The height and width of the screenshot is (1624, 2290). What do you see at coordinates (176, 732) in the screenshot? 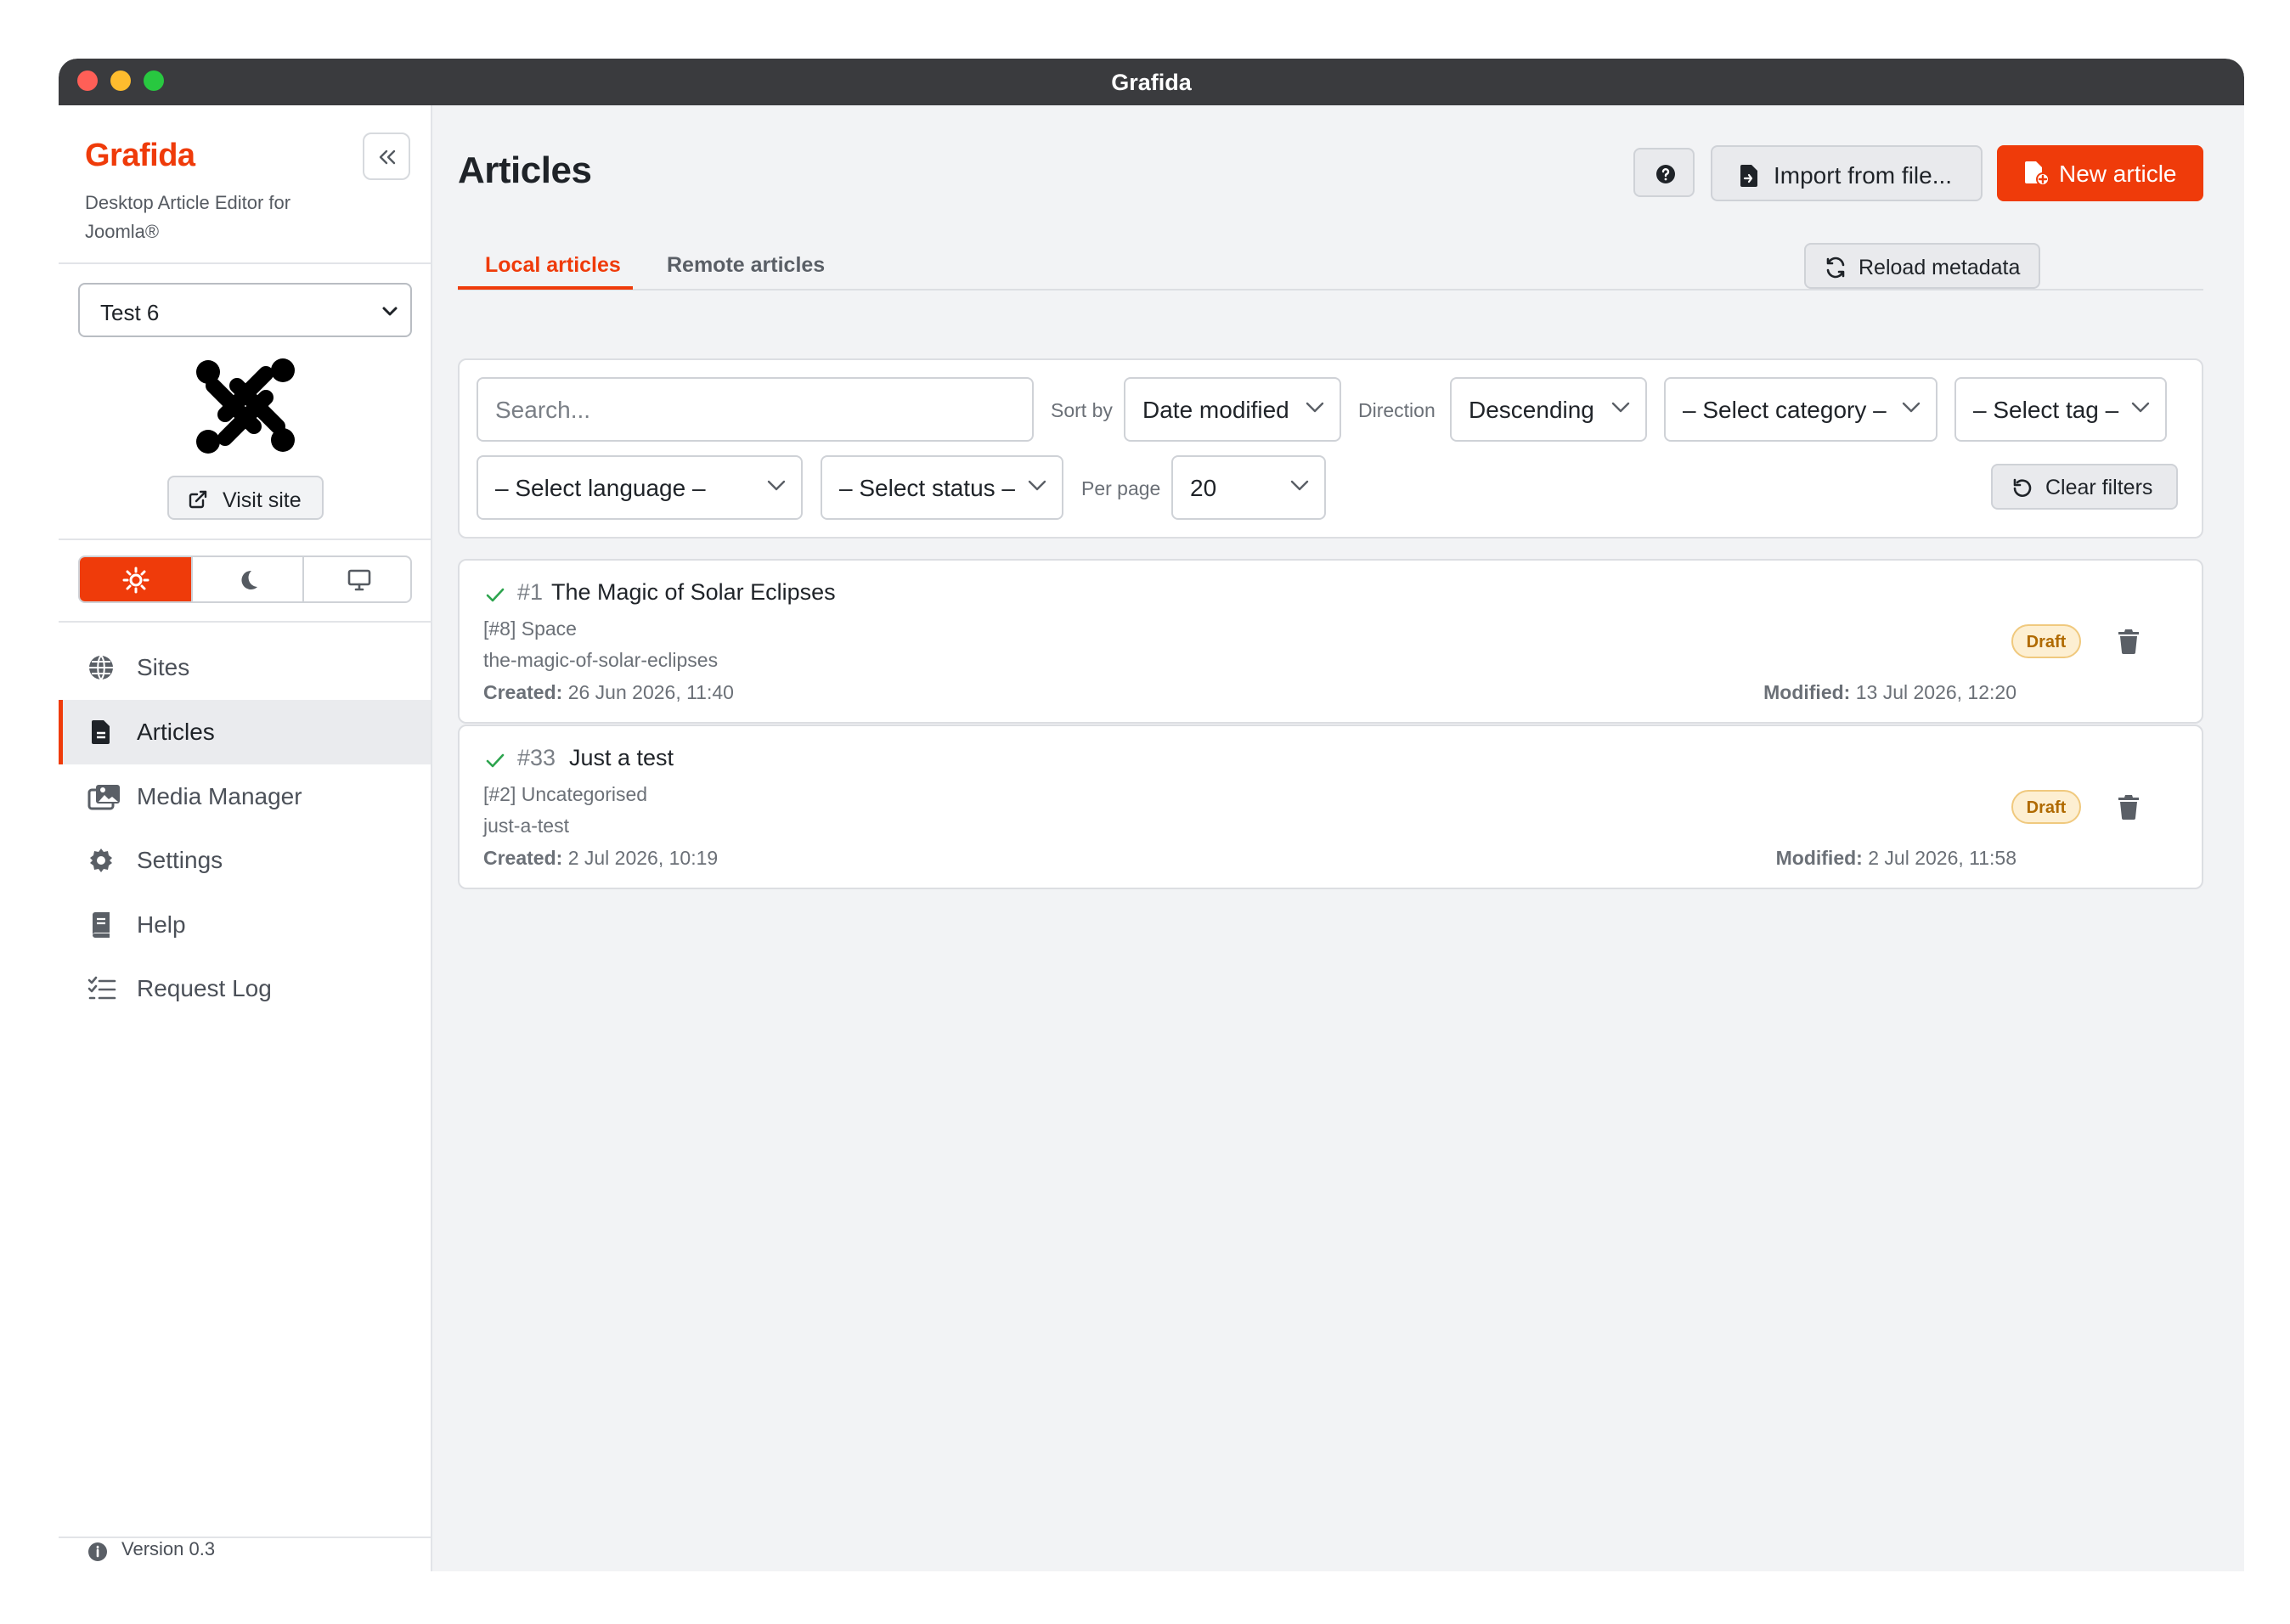
I see `sidebar-item-label: Articles` at bounding box center [176, 732].